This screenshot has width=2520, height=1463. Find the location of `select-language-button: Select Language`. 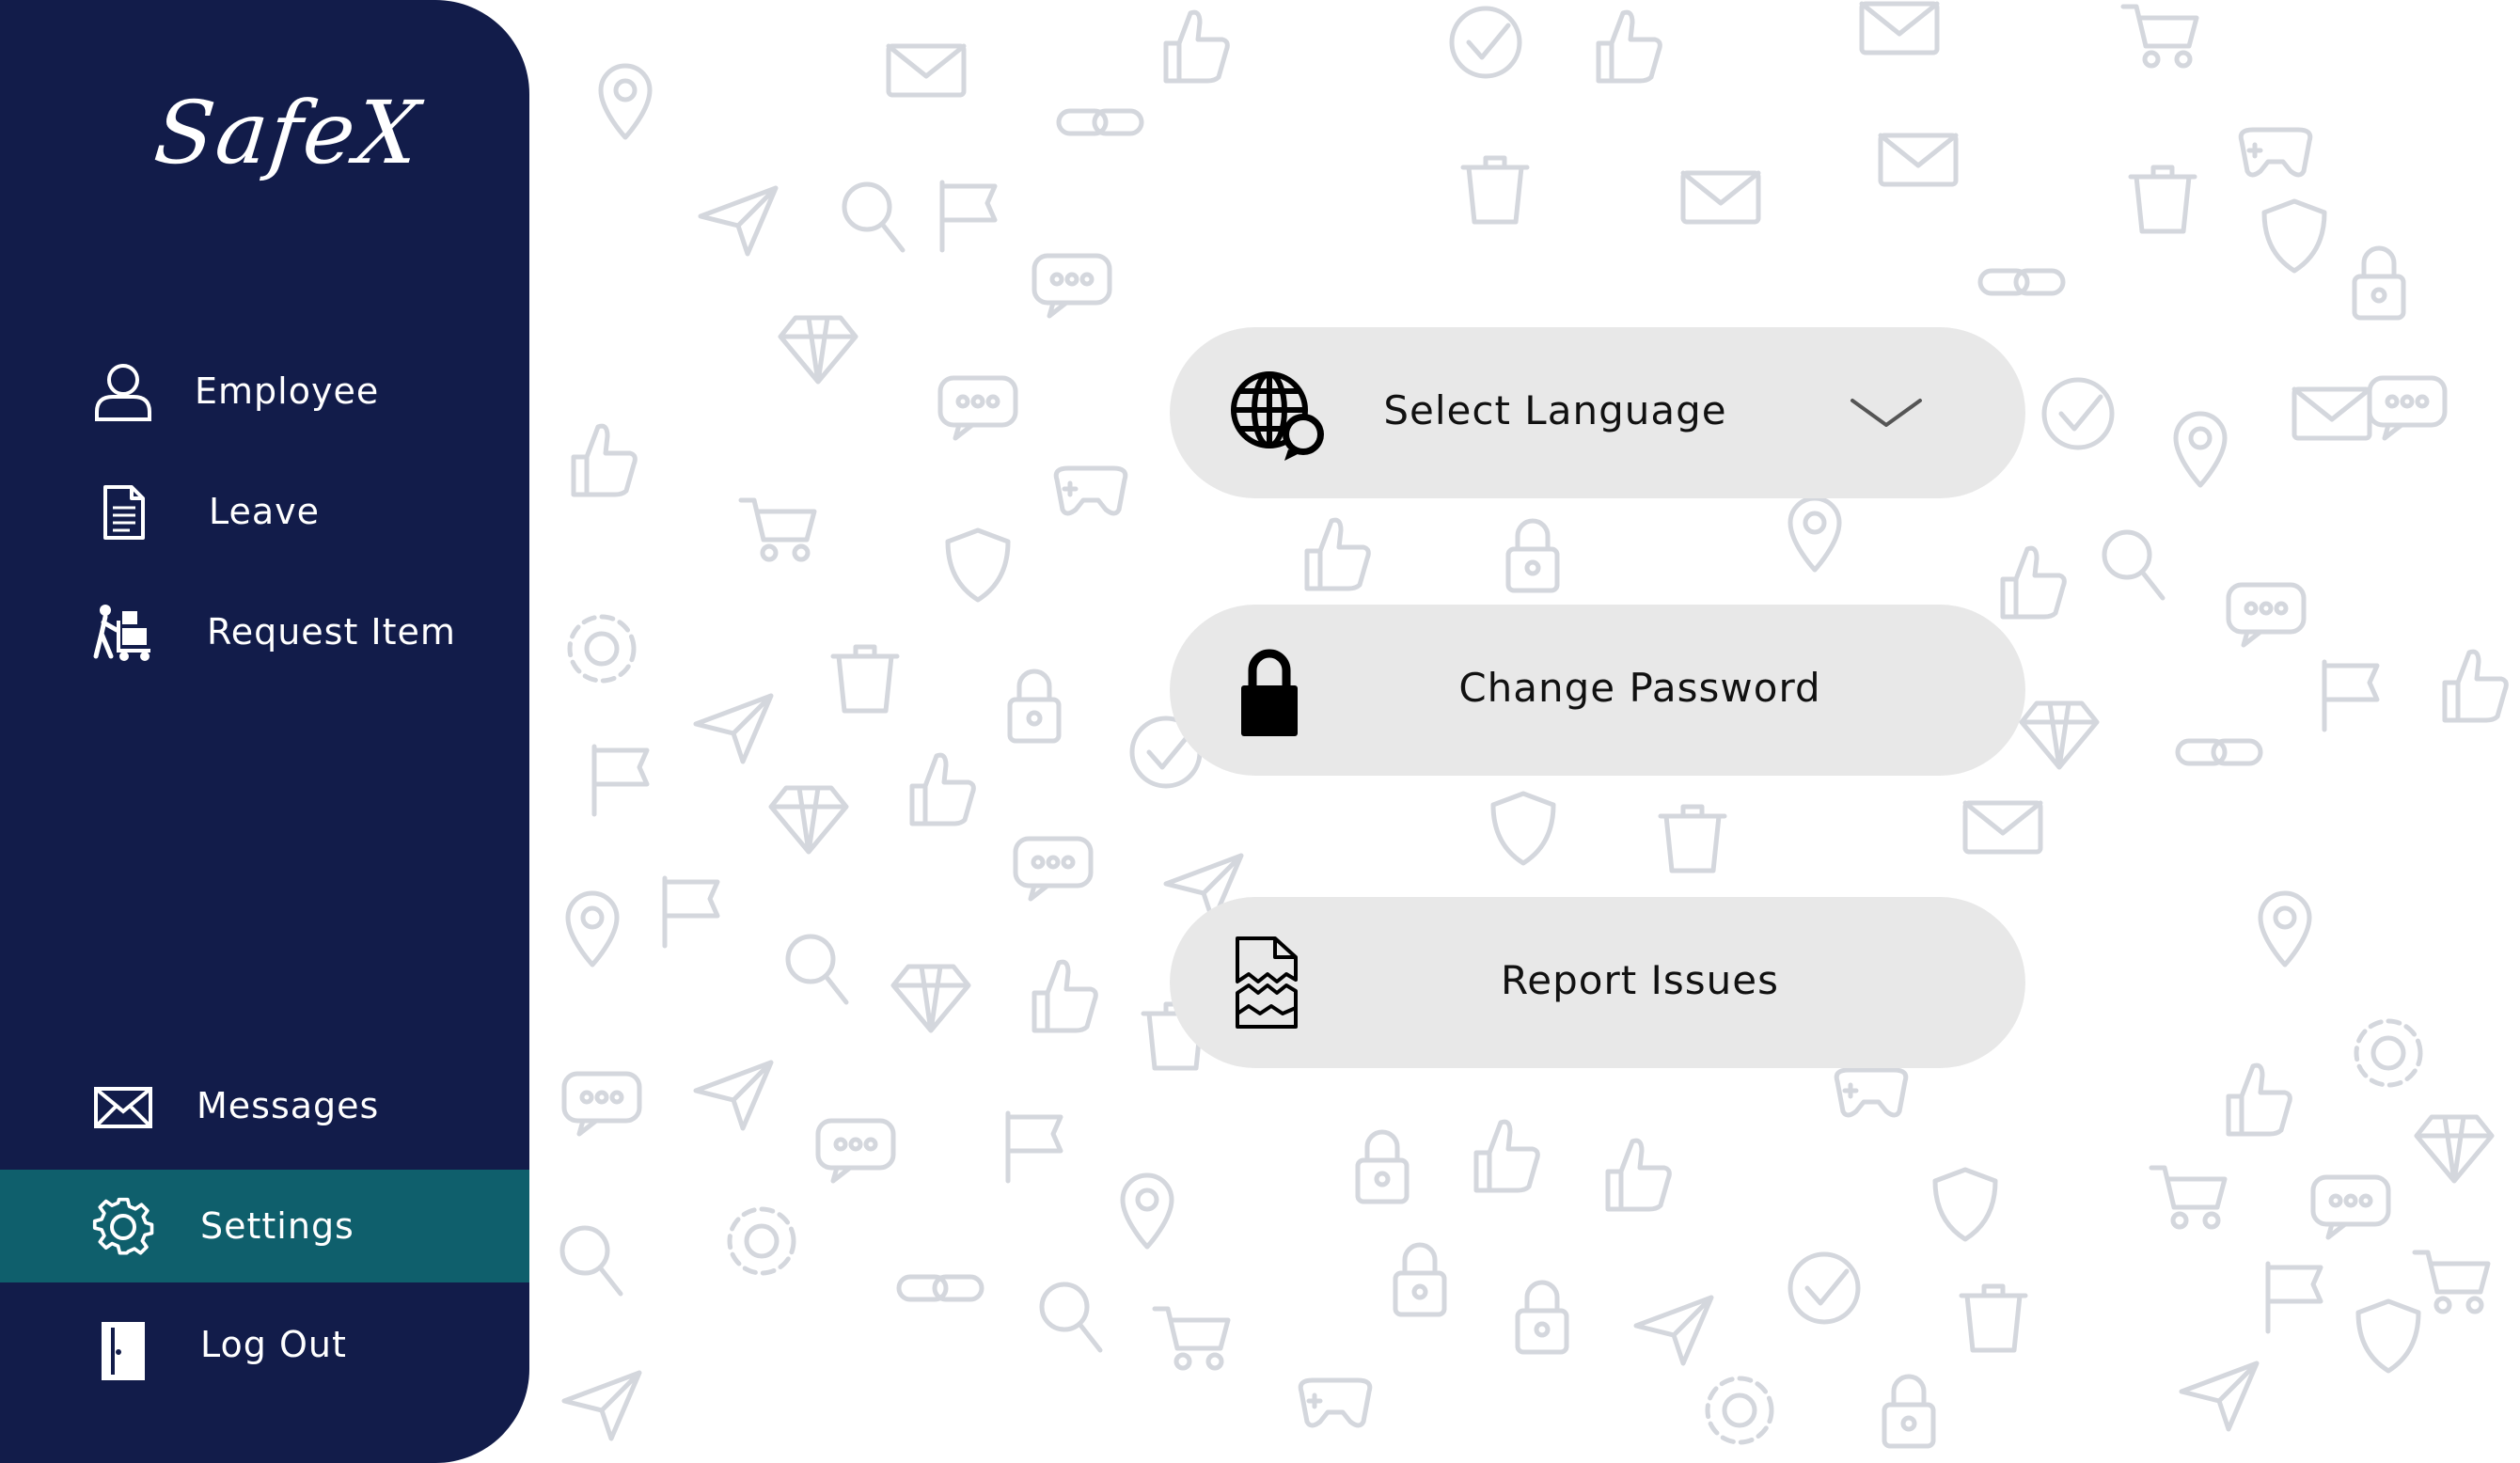

select-language-button: Select Language is located at coordinates (1597, 412).